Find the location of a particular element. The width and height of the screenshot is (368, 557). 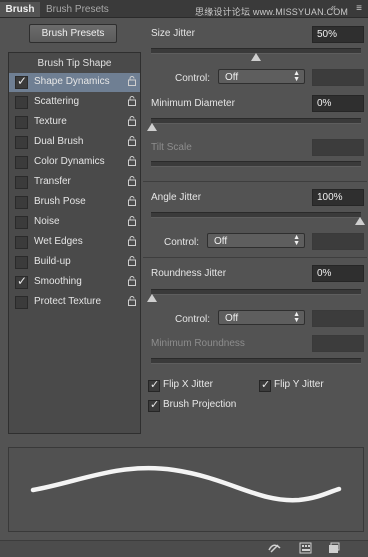

watermark-text: 思缘设计论坛 www.MISSYUAN.COM is located at coordinates (272, 12).